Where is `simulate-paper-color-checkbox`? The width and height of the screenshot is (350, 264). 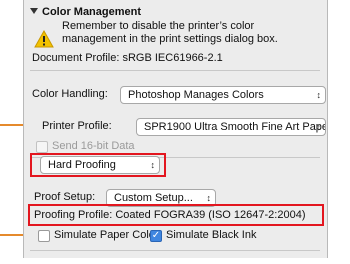 simulate-paper-color-checkbox is located at coordinates (44, 236).